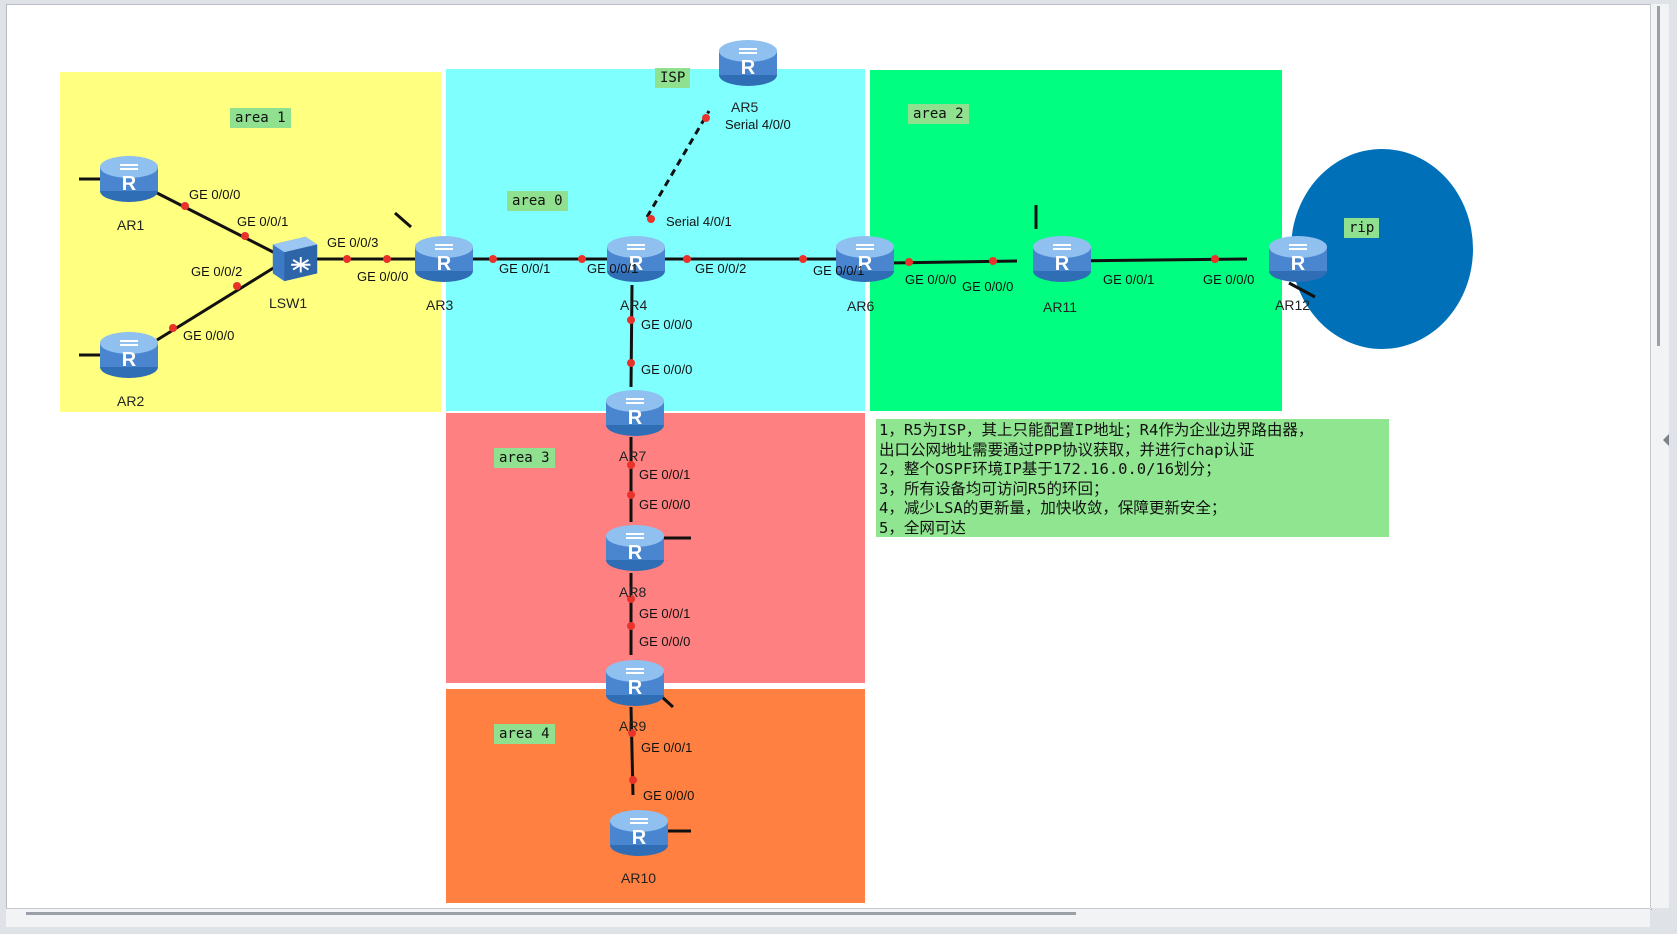 The height and width of the screenshot is (934, 1677). I want to click on device-label-ar6: AR6, so click(861, 306).